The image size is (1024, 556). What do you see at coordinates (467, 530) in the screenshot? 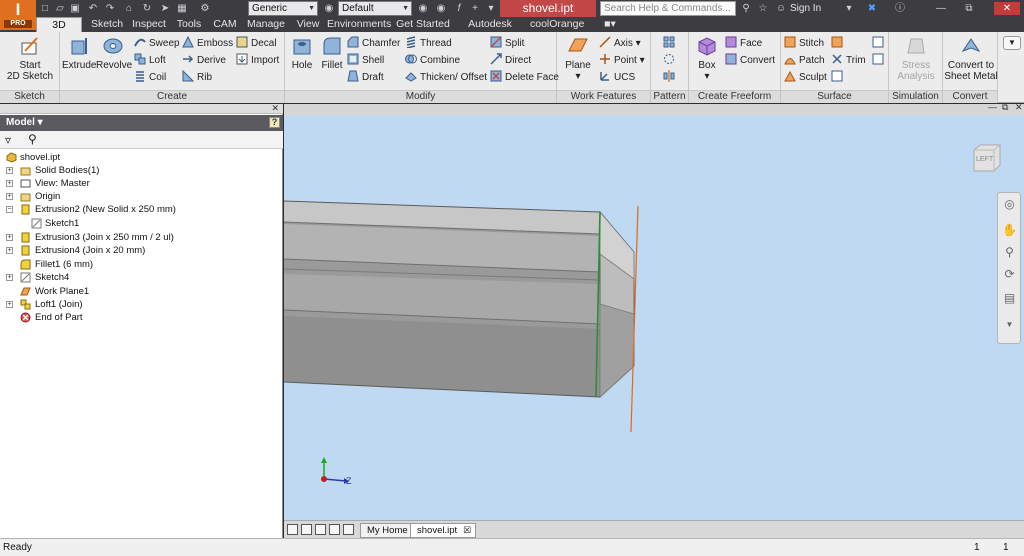
I see `close-tab-icon: ☒` at bounding box center [467, 530].